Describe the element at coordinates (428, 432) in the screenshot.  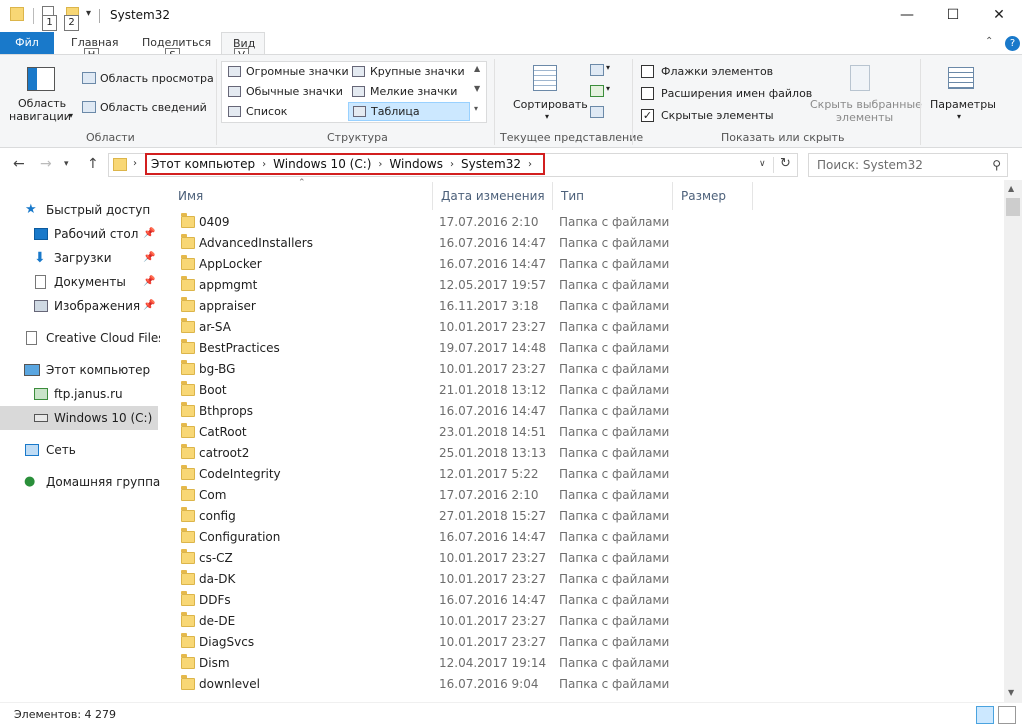
I see `table-row: CatRoot 23.01.2018 14:51 Папка с файлами` at that location.